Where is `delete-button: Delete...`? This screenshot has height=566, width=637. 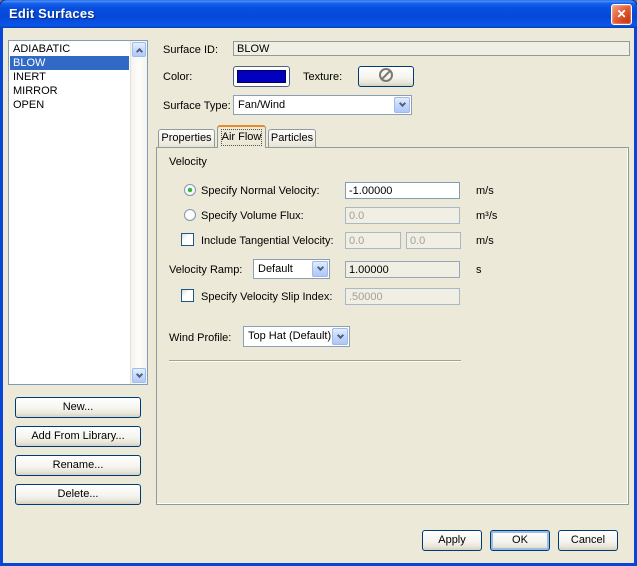
delete-button: Delete... is located at coordinates (78, 494).